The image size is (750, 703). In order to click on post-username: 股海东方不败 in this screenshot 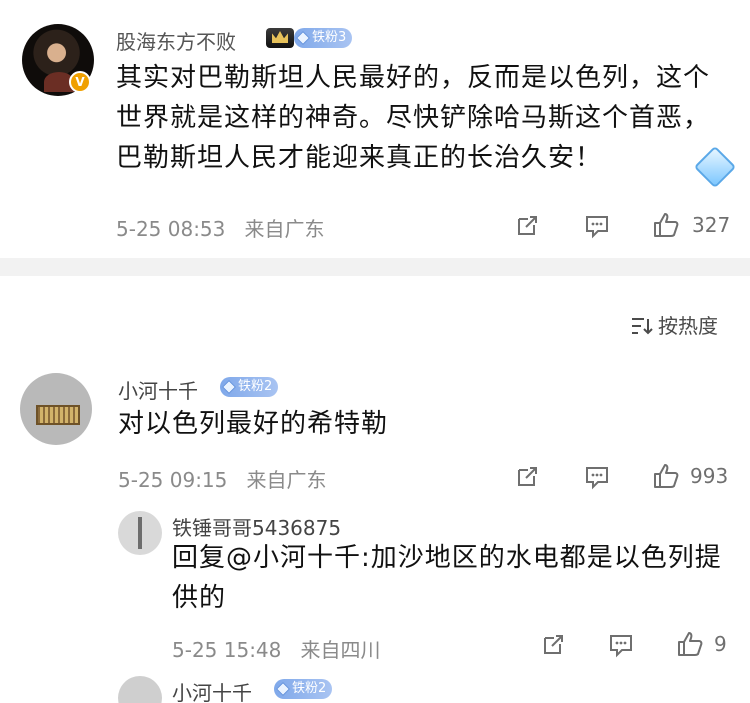, I will do `click(176, 40)`.